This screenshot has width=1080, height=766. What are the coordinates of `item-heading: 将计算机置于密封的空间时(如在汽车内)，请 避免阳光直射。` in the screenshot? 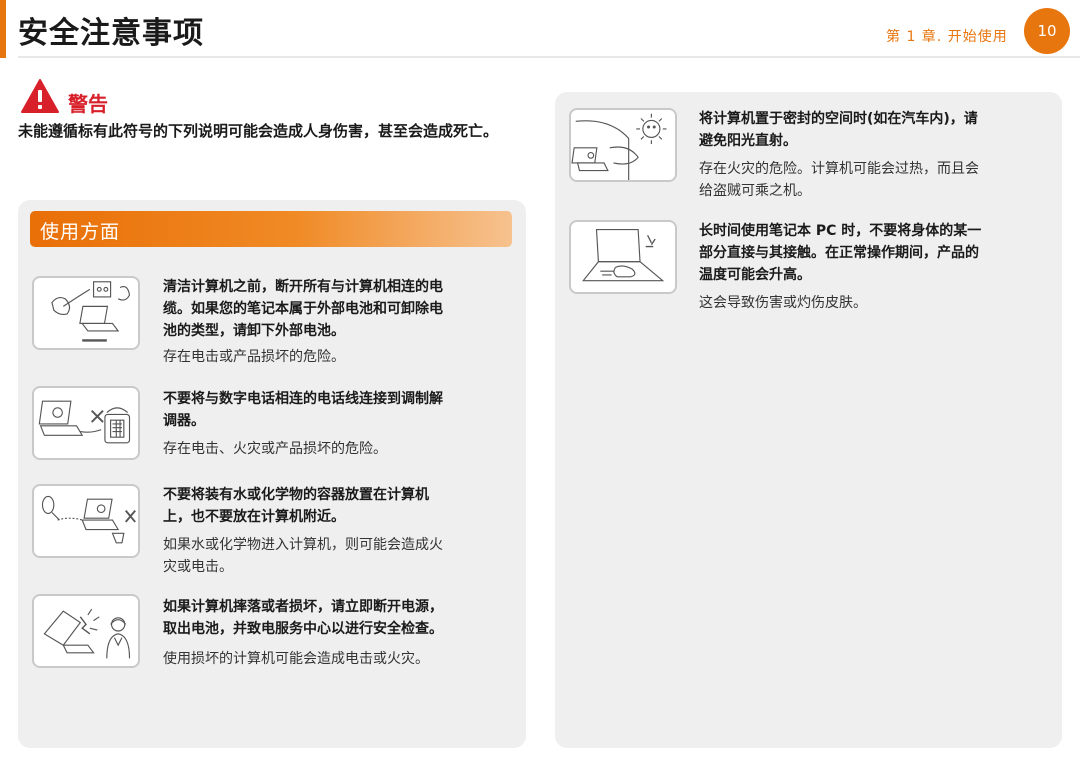 It's located at (838, 130).